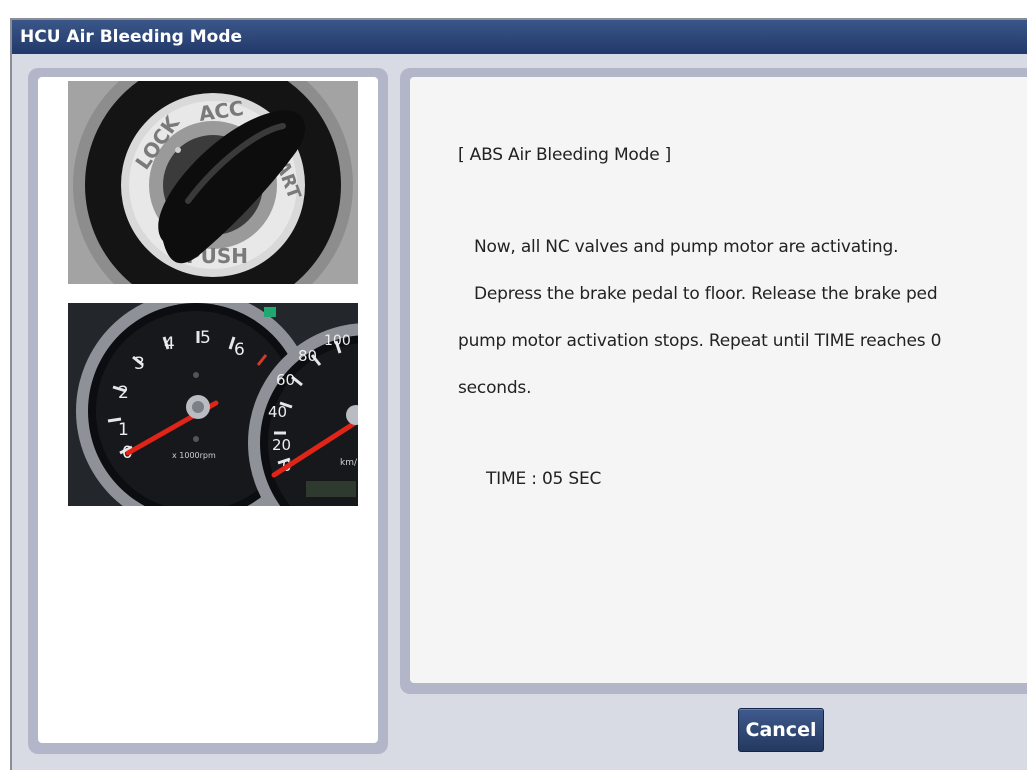 Image resolution: width=1027 pixels, height=784 pixels. What do you see at coordinates (544, 479) in the screenshot?
I see `time-remaining: TIME : 05 SEC` at bounding box center [544, 479].